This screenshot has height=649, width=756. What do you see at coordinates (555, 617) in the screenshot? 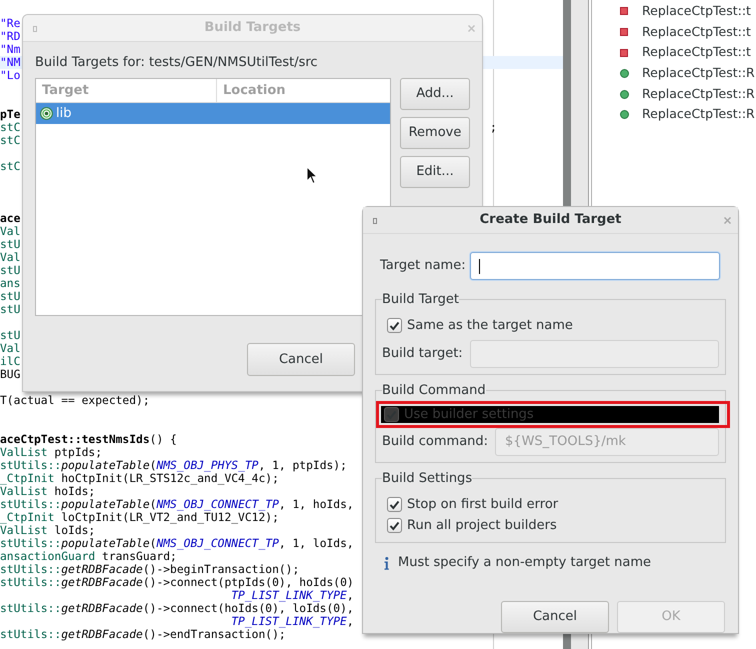
I see `dialog-button: Cancel` at bounding box center [555, 617].